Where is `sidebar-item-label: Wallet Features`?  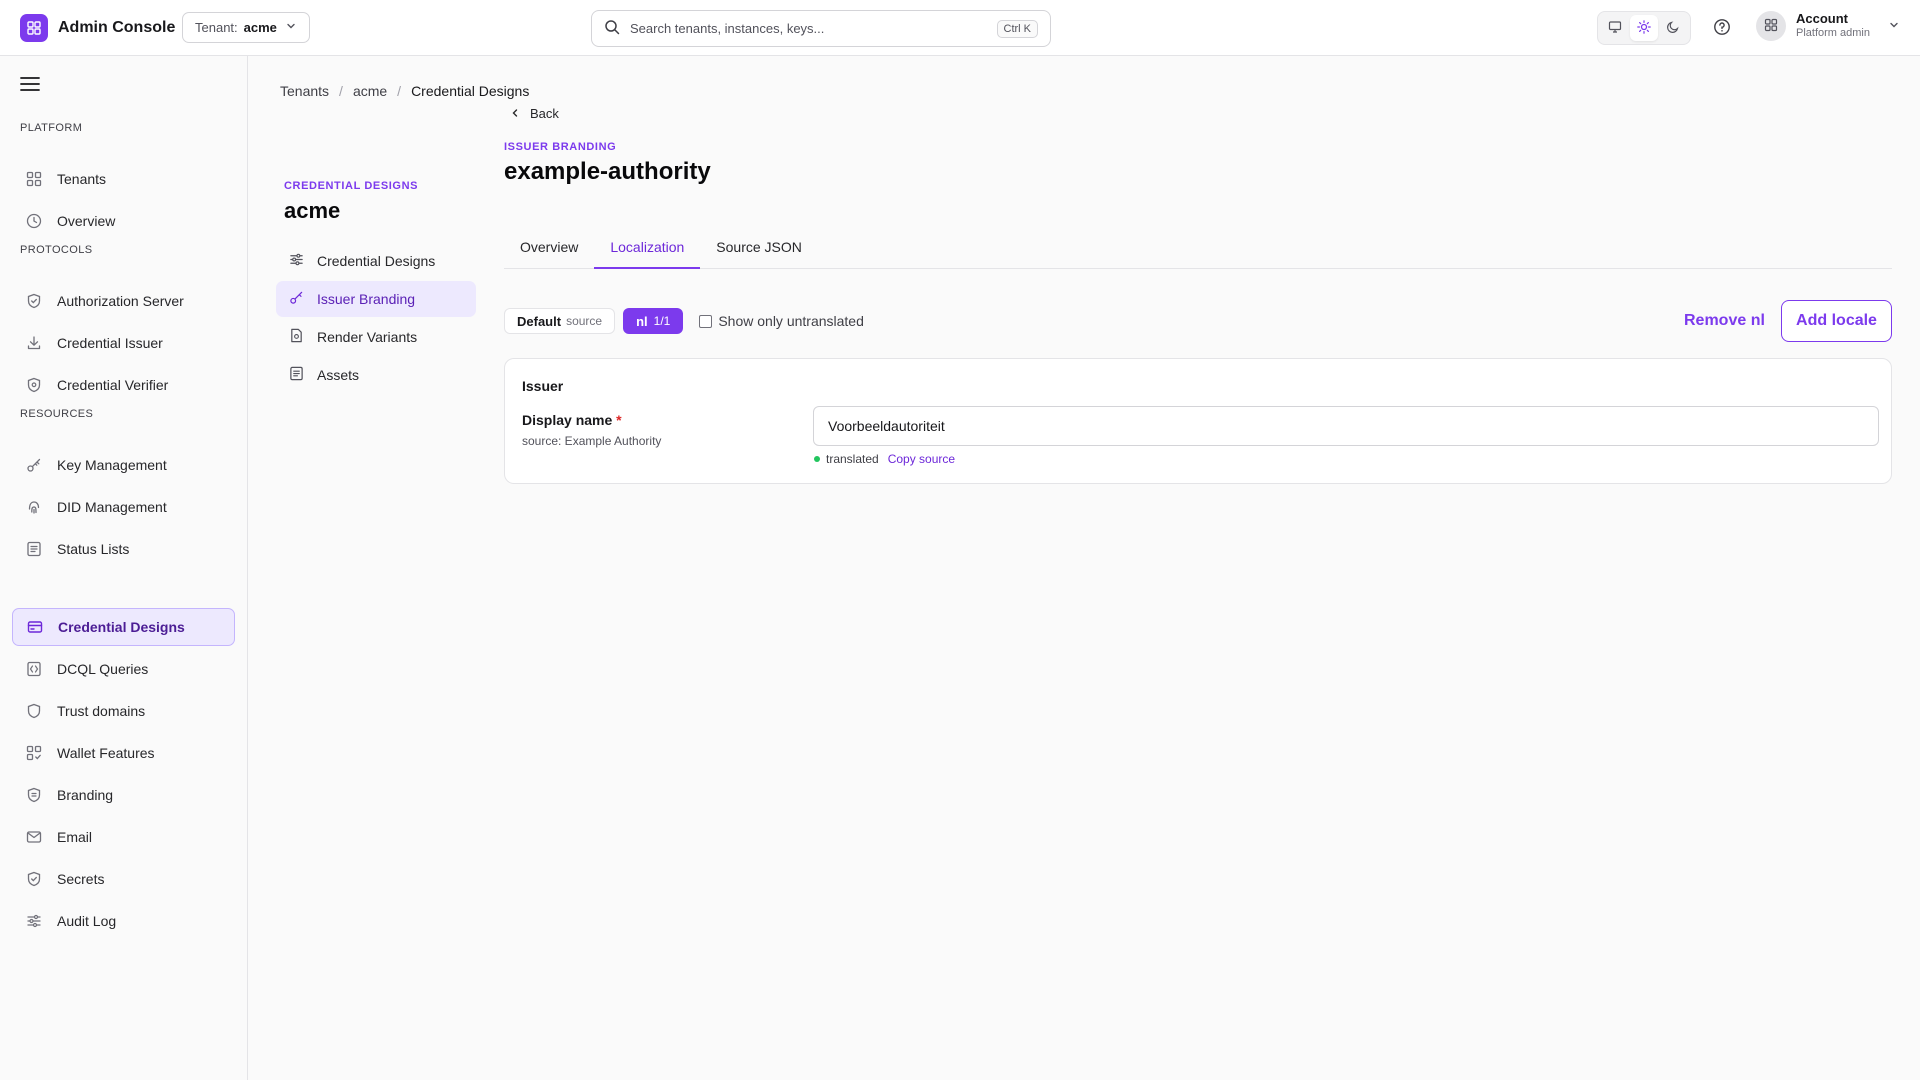
sidebar-item-label: Wallet Features is located at coordinates (106, 753).